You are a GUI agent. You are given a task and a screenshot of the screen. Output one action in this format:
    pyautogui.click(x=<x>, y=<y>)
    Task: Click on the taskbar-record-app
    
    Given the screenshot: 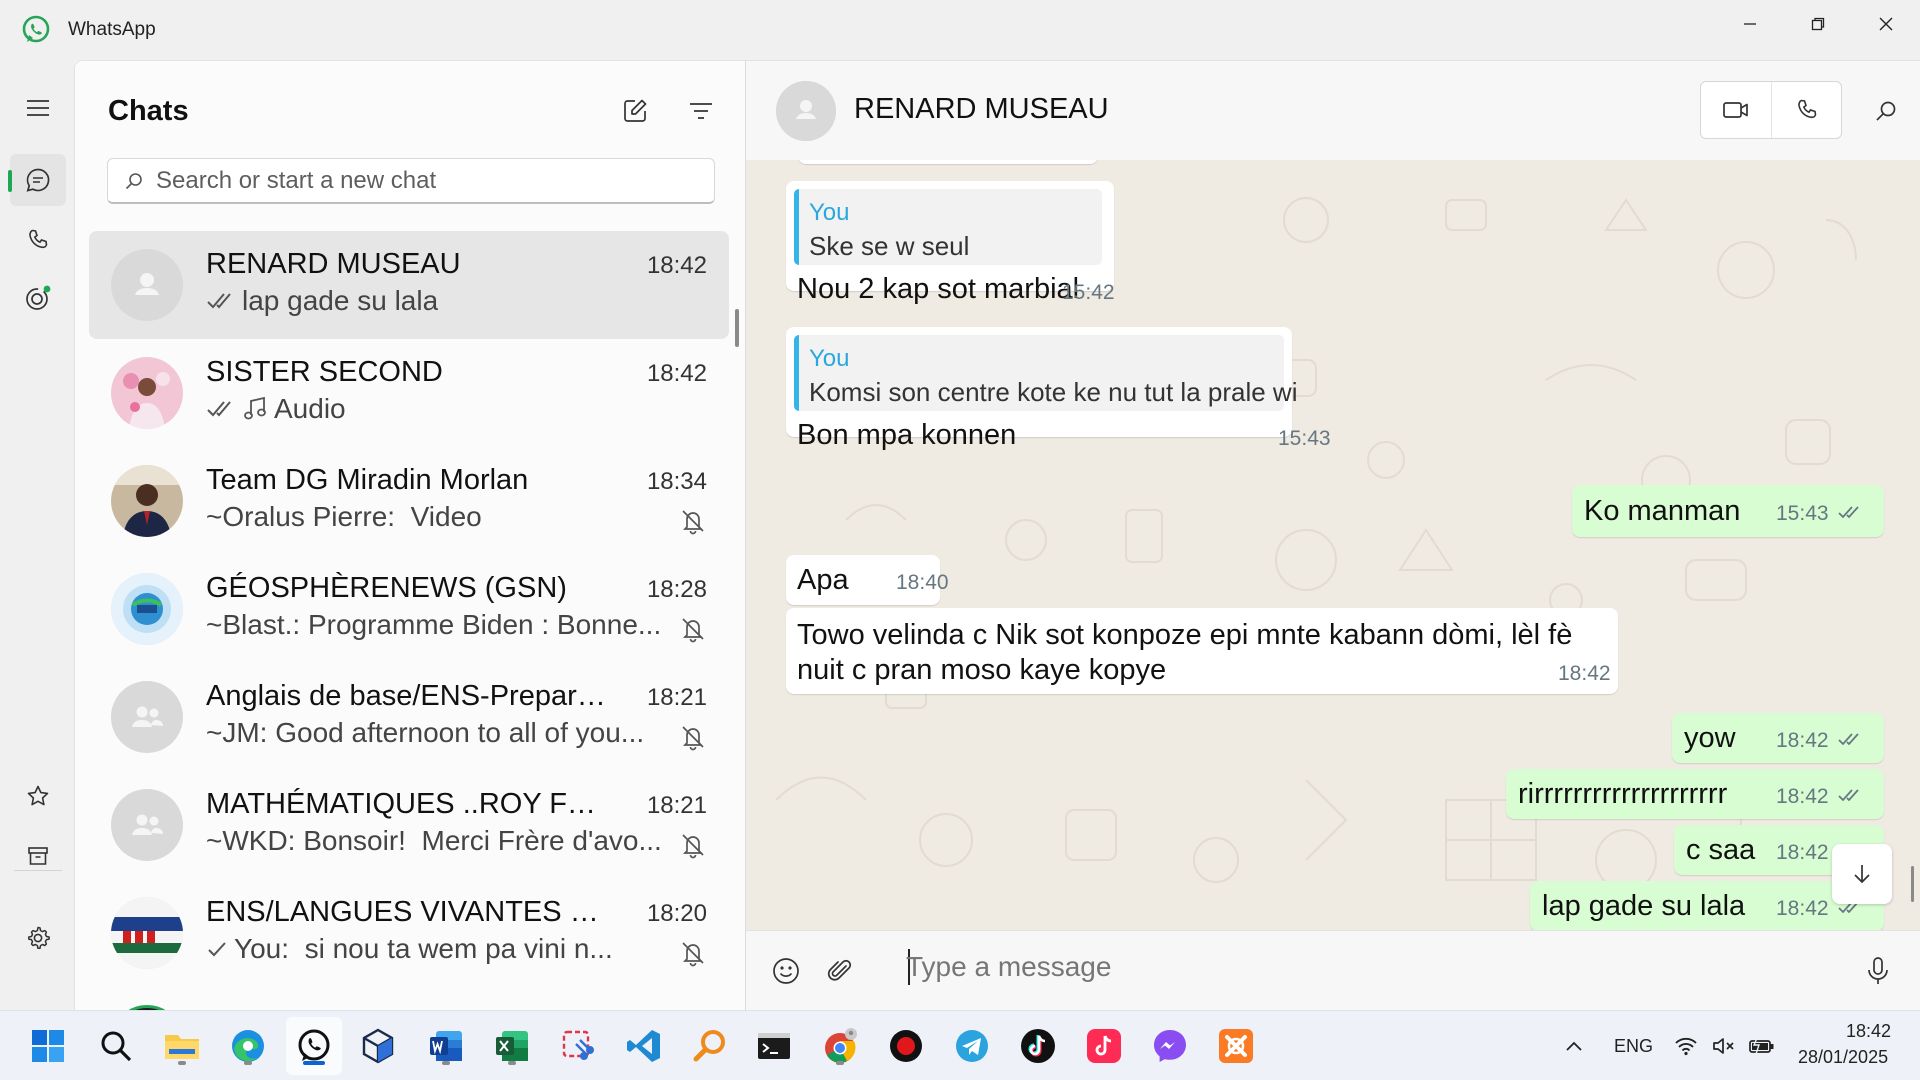 What is the action you would take?
    pyautogui.click(x=906, y=1046)
    